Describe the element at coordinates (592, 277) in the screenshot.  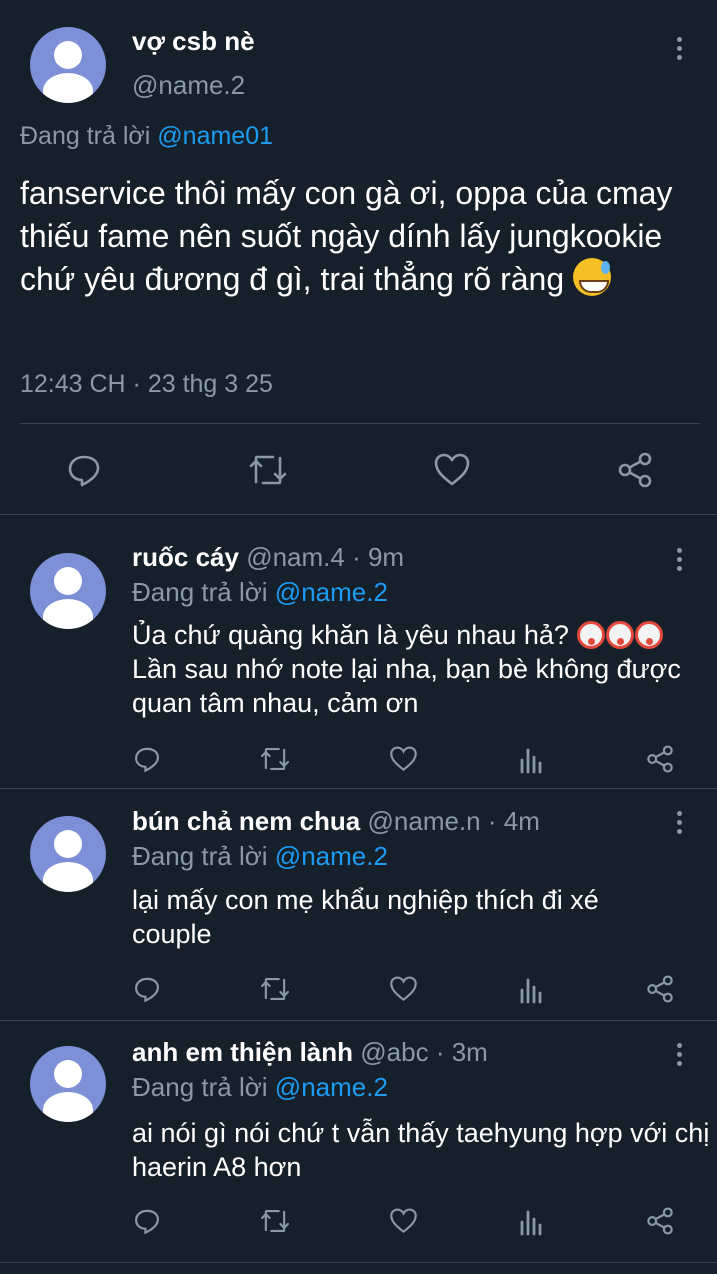
I see `sweat-smile-emoji-icon` at that location.